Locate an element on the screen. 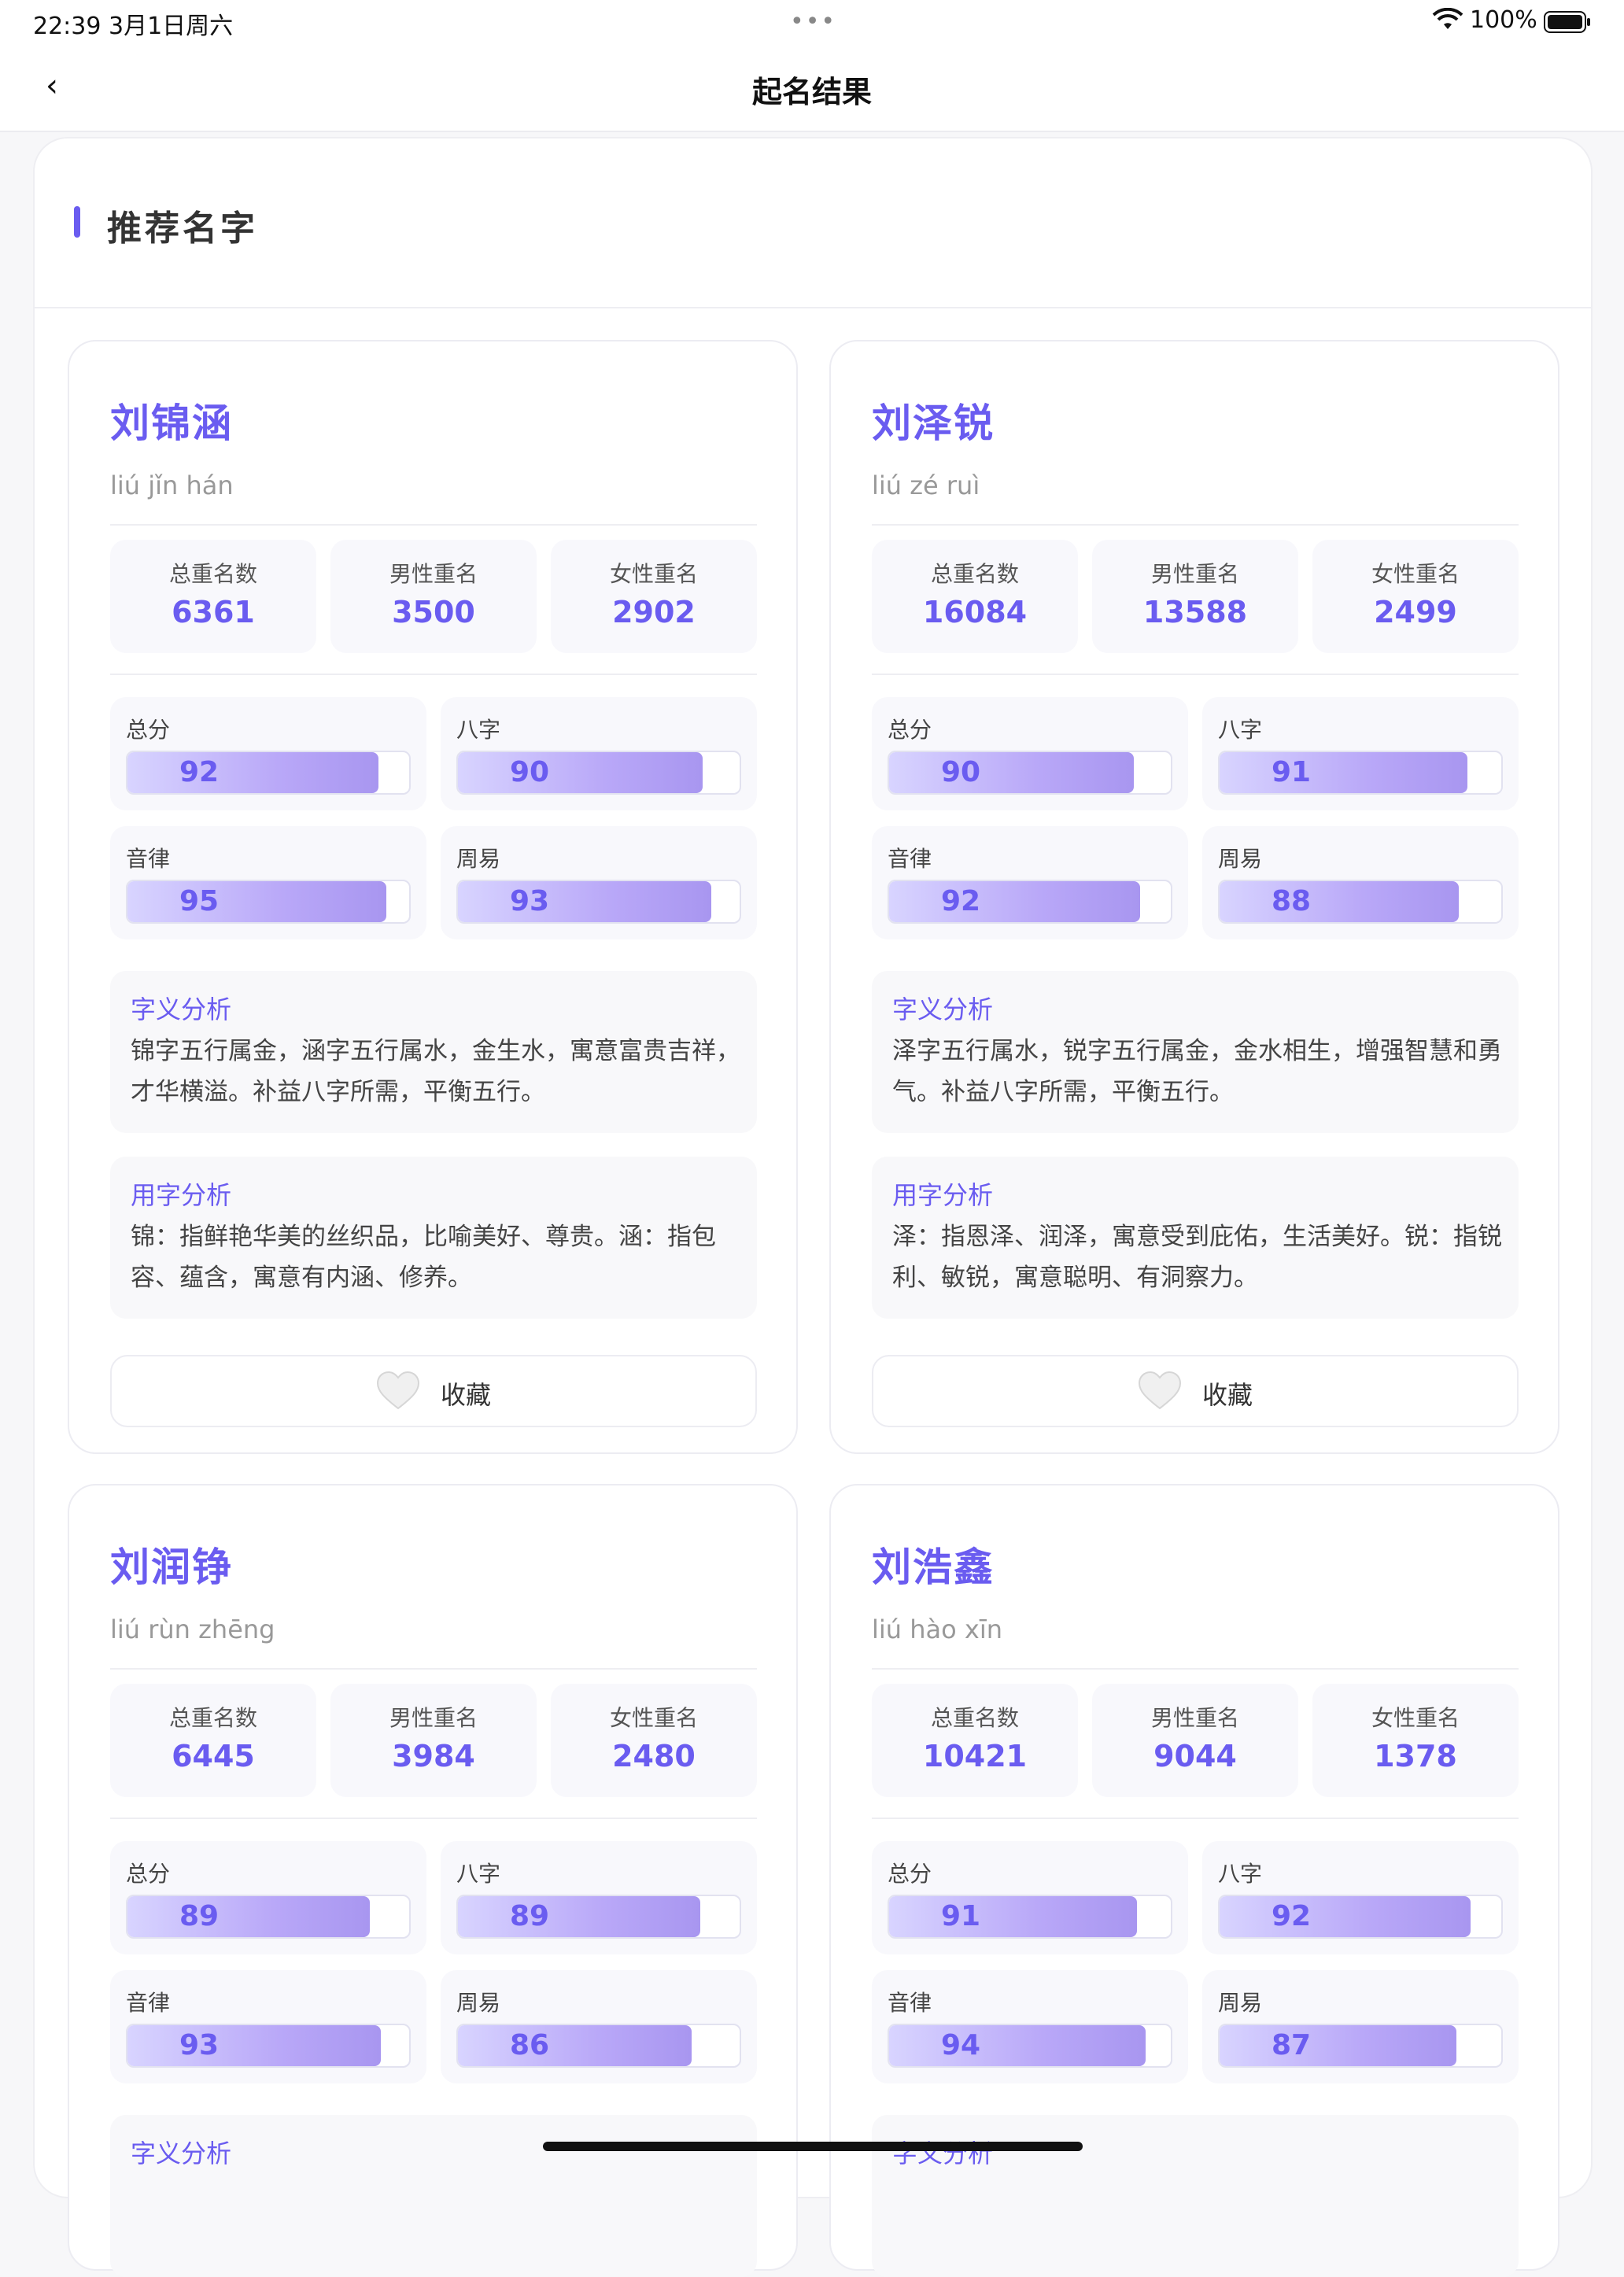 This screenshot has height=2277, width=1624. stat-value: 16084 is located at coordinates (975, 612).